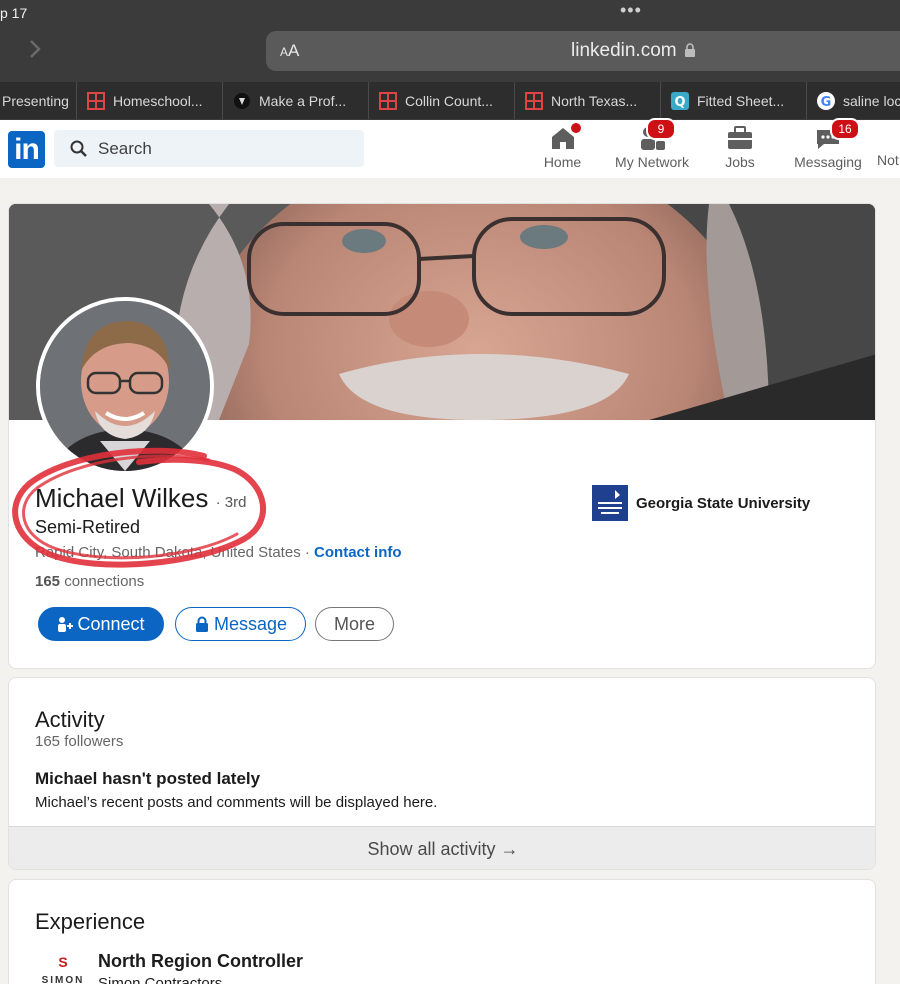  Describe the element at coordinates (354, 624) in the screenshot. I see `more-button: More` at that location.